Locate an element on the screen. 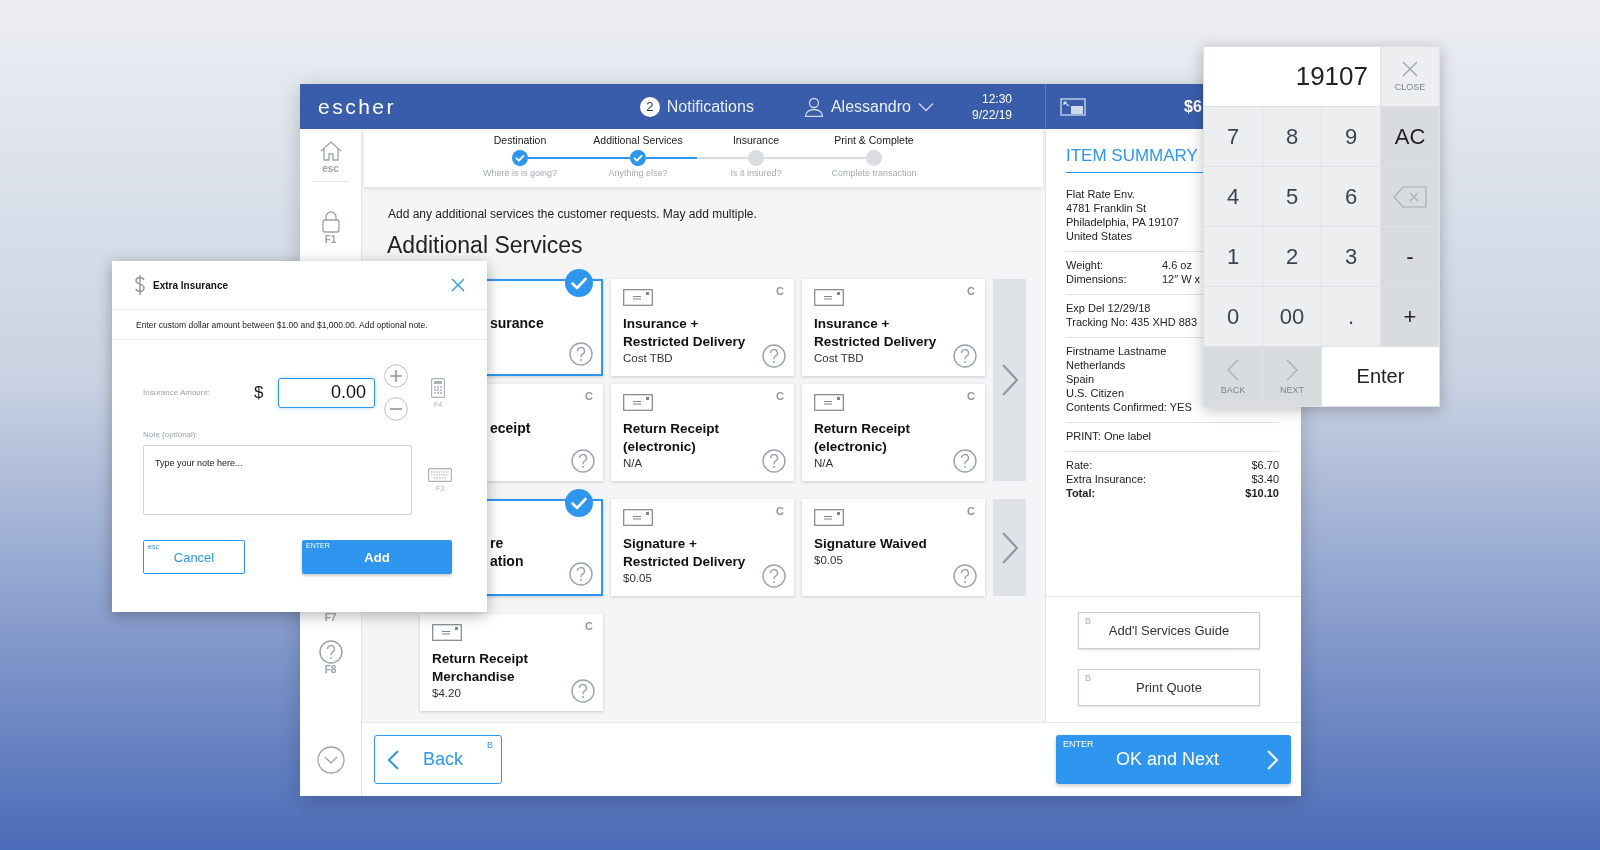 The width and height of the screenshot is (1600, 850). backspace-key is located at coordinates (1410, 196).